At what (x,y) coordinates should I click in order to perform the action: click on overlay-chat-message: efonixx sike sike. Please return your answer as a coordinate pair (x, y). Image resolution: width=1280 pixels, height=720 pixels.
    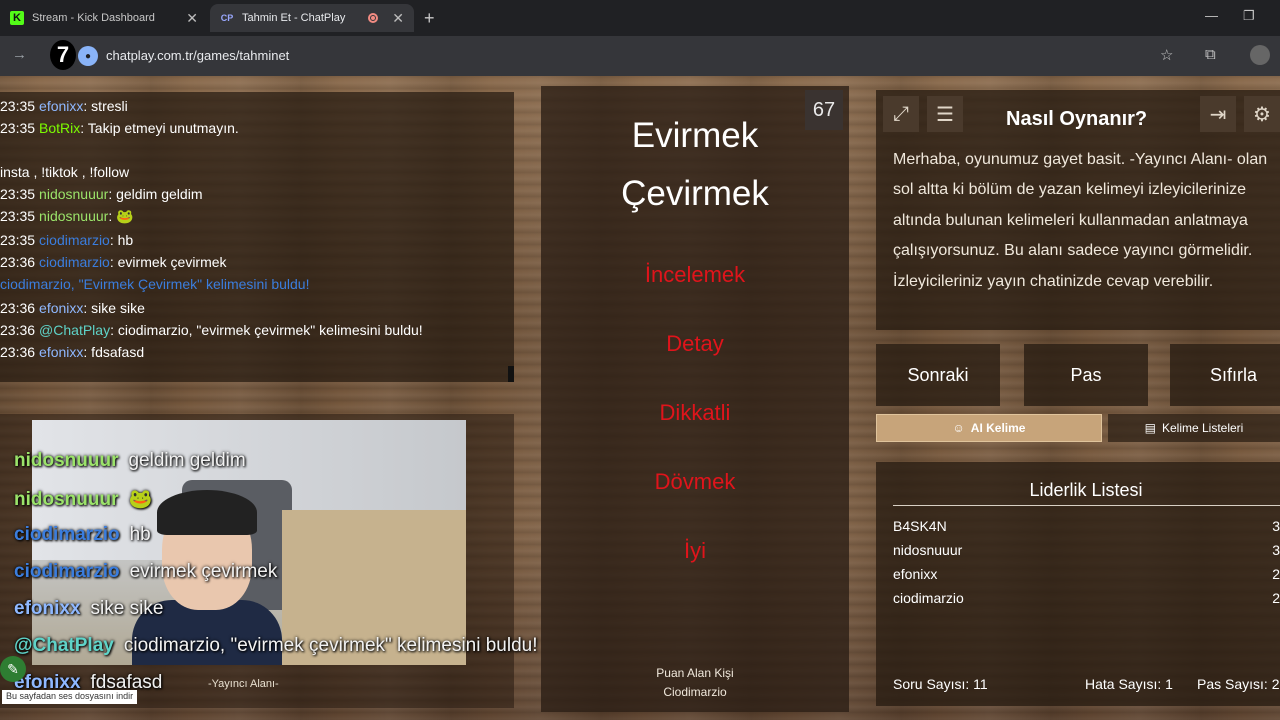
    Looking at the image, I should click on (88, 609).